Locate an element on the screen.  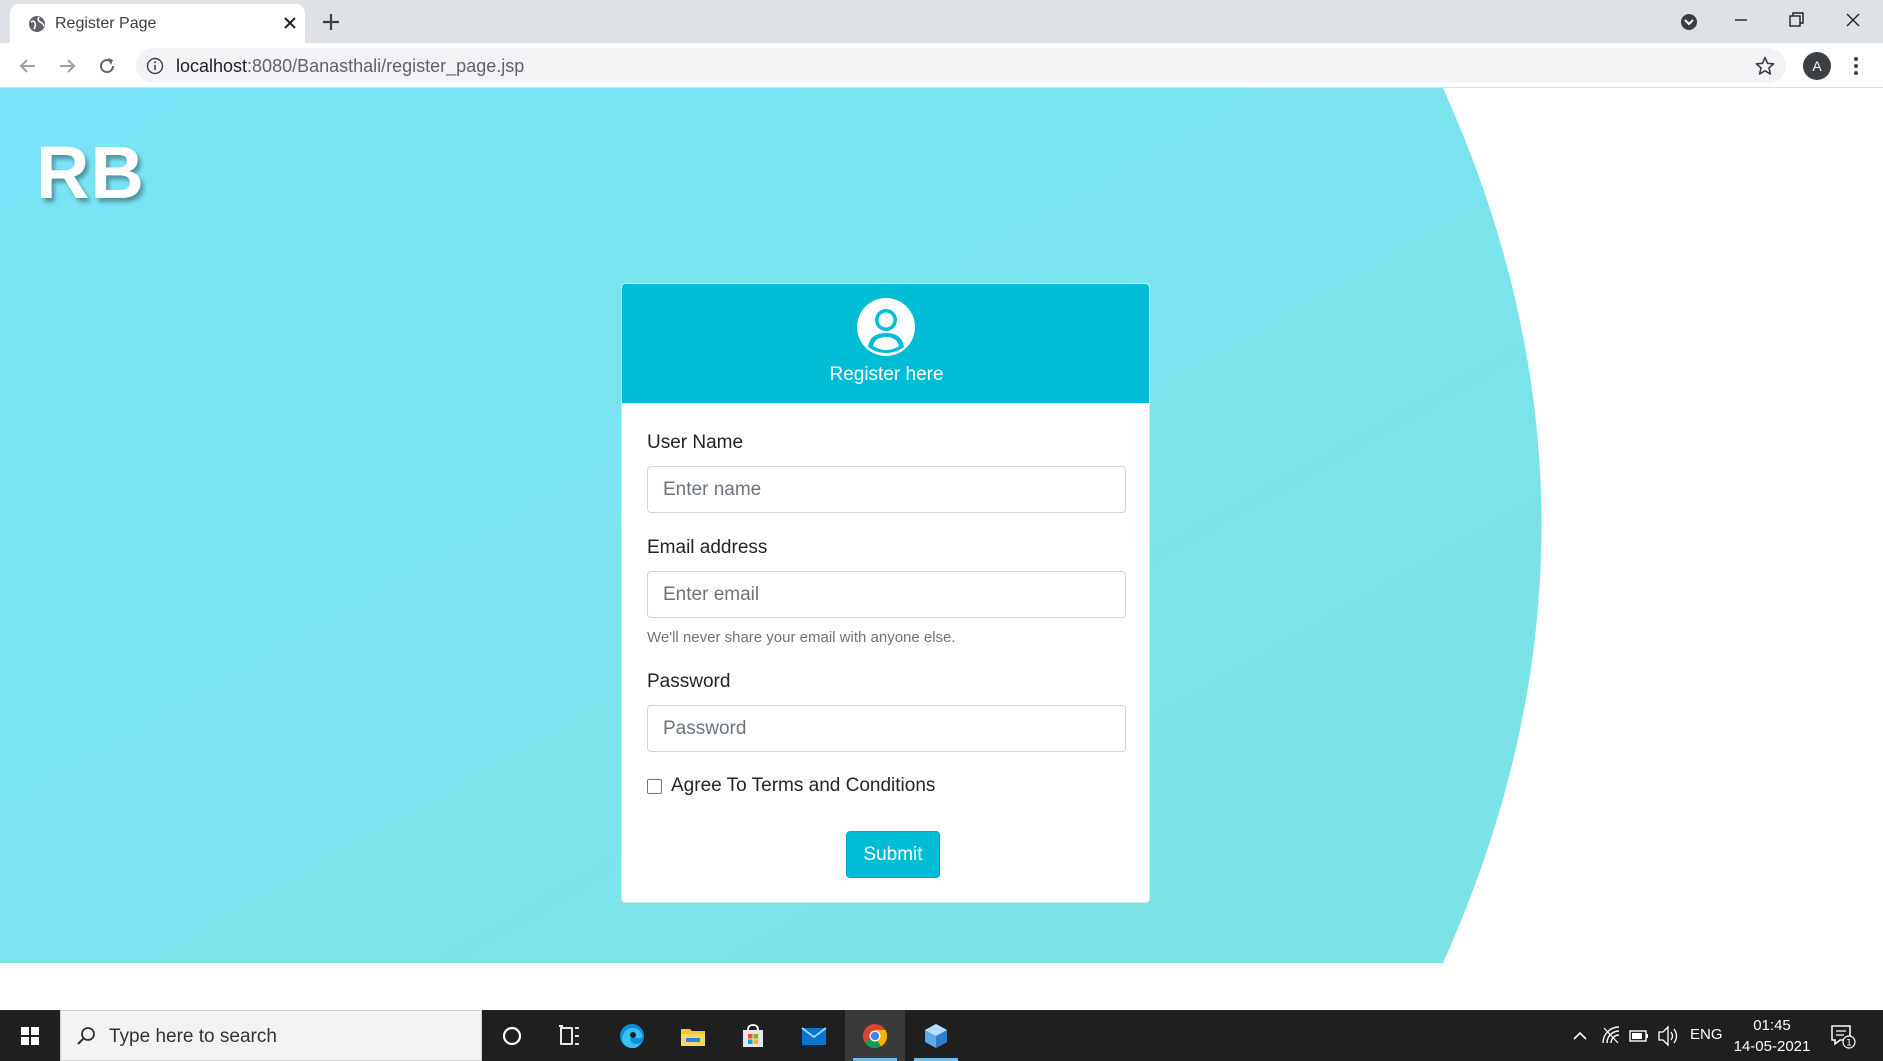
site-info-icon is located at coordinates (155, 66).